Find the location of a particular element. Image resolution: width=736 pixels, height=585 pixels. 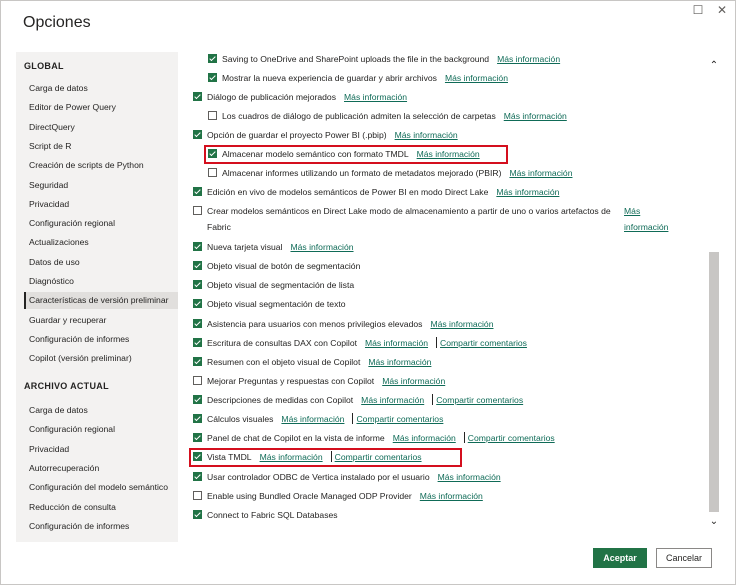

close-icon: ✕ is located at coordinates (722, 10).